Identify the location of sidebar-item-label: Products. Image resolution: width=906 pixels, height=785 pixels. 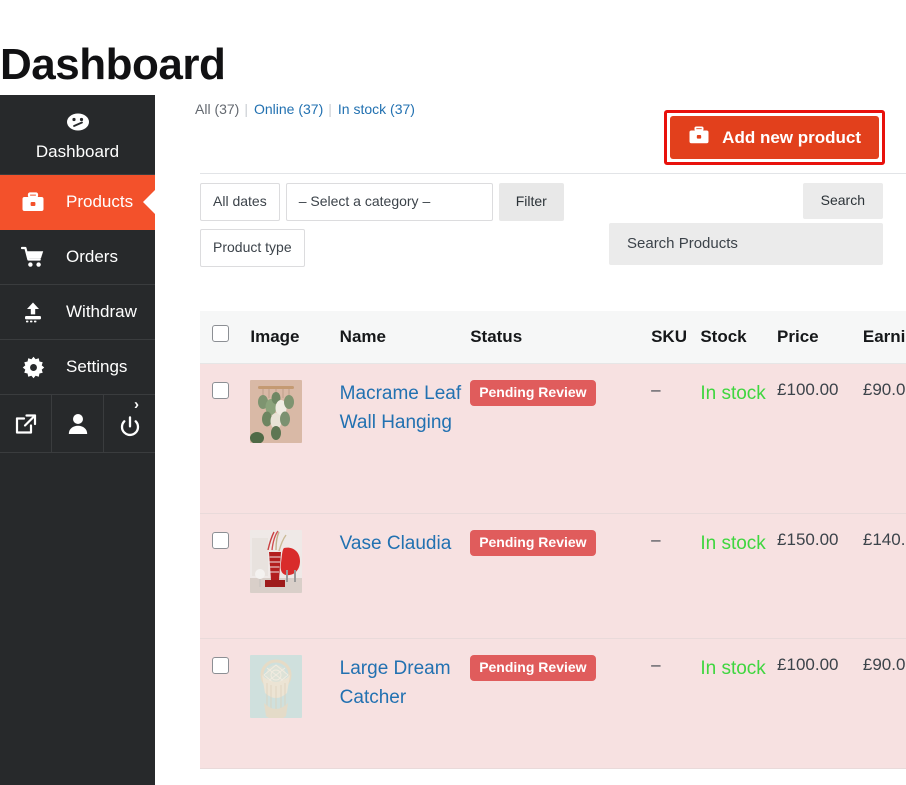
(100, 201).